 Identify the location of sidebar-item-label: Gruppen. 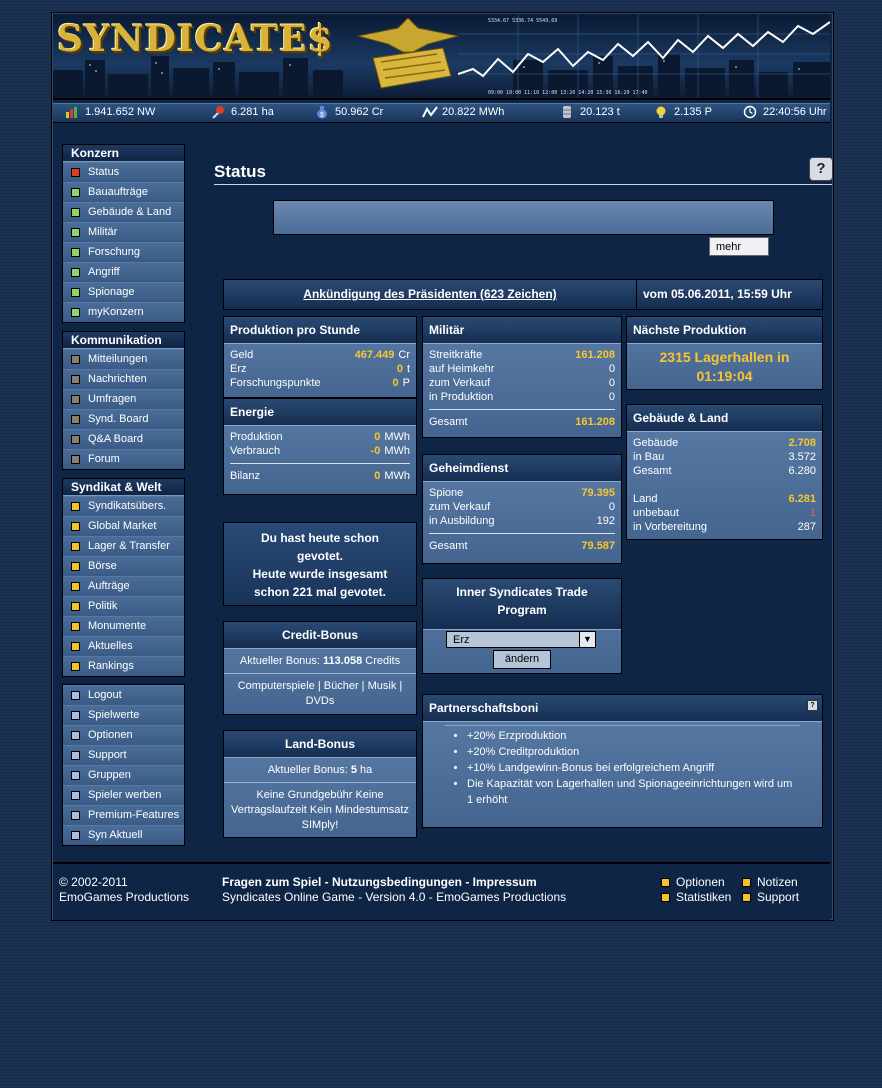
(109, 775).